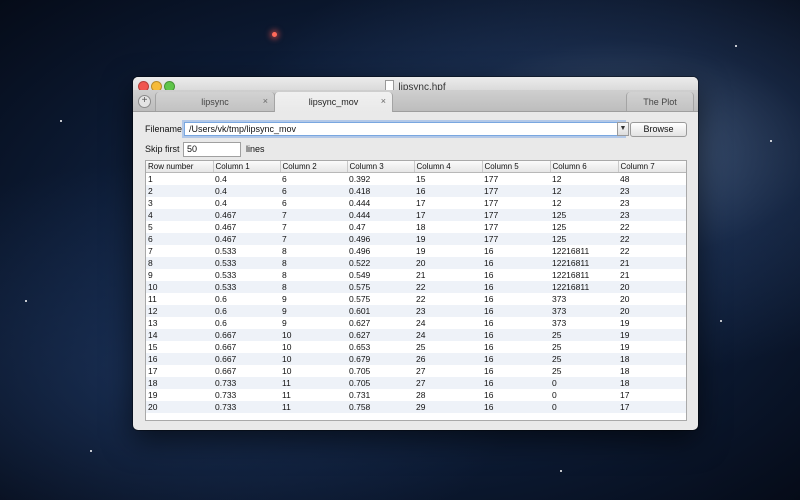 The image size is (800, 500). I want to click on column-header: Column 4, so click(448, 167).